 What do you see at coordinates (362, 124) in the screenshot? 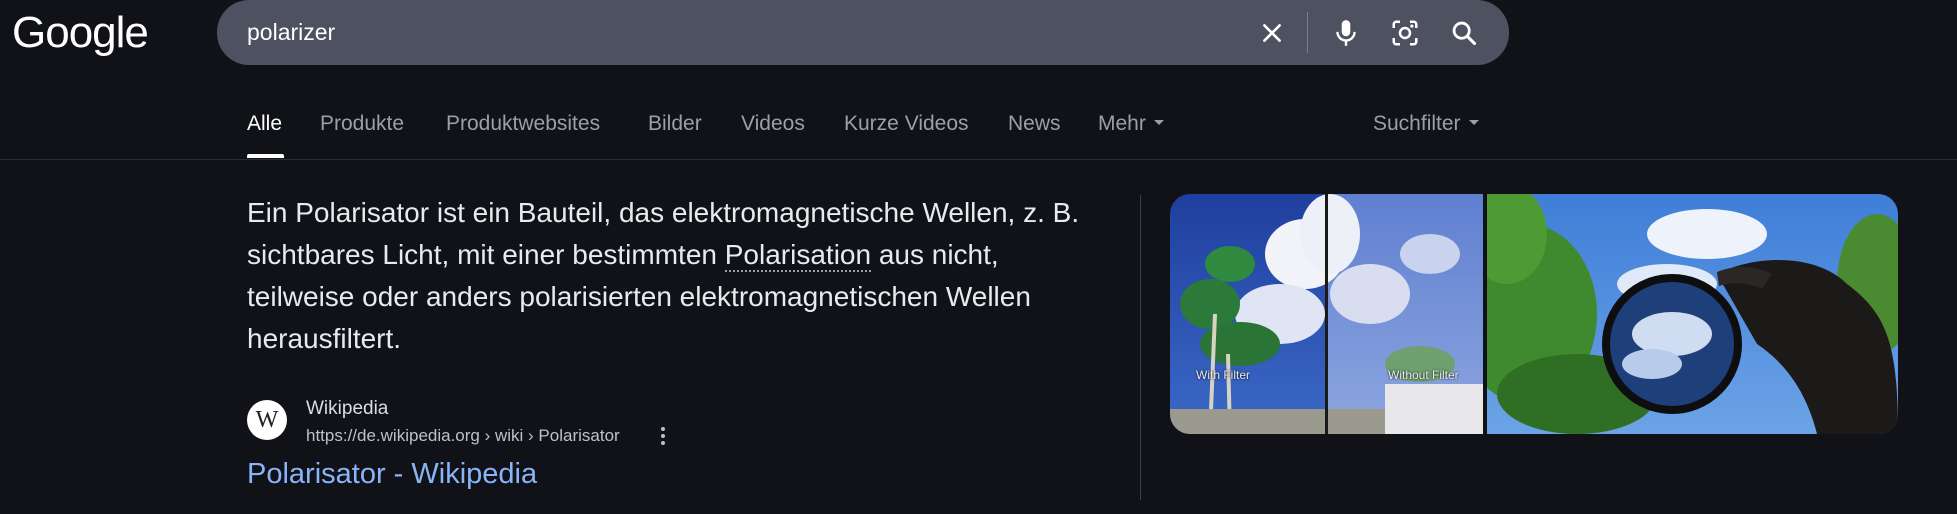
I see `tab-produkte: Produkte` at bounding box center [362, 124].